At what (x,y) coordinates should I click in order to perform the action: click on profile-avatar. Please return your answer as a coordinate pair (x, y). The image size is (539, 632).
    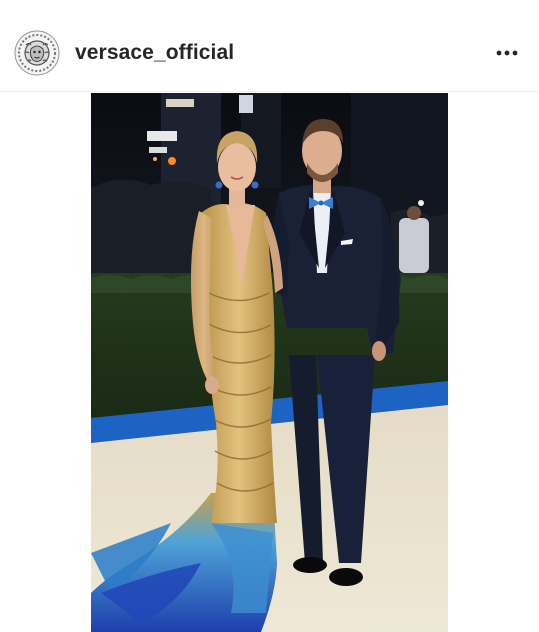
    Looking at the image, I should click on (37, 53).